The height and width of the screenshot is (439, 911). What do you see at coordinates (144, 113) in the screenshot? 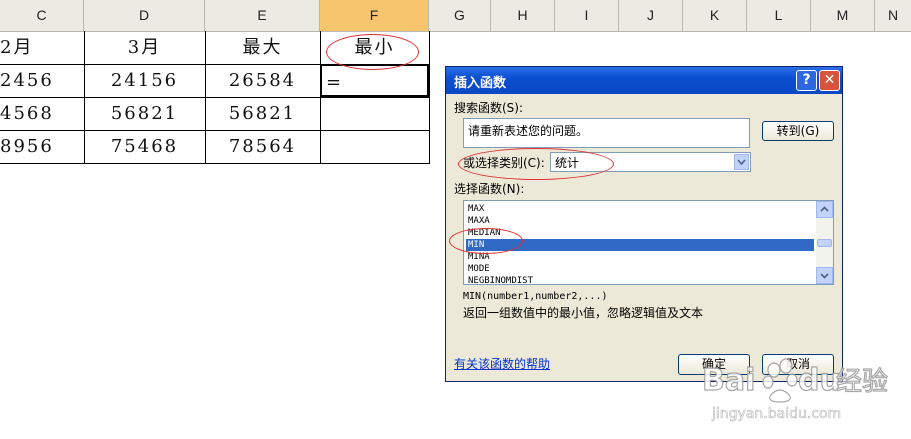
I see `cell-d3: 56821` at bounding box center [144, 113].